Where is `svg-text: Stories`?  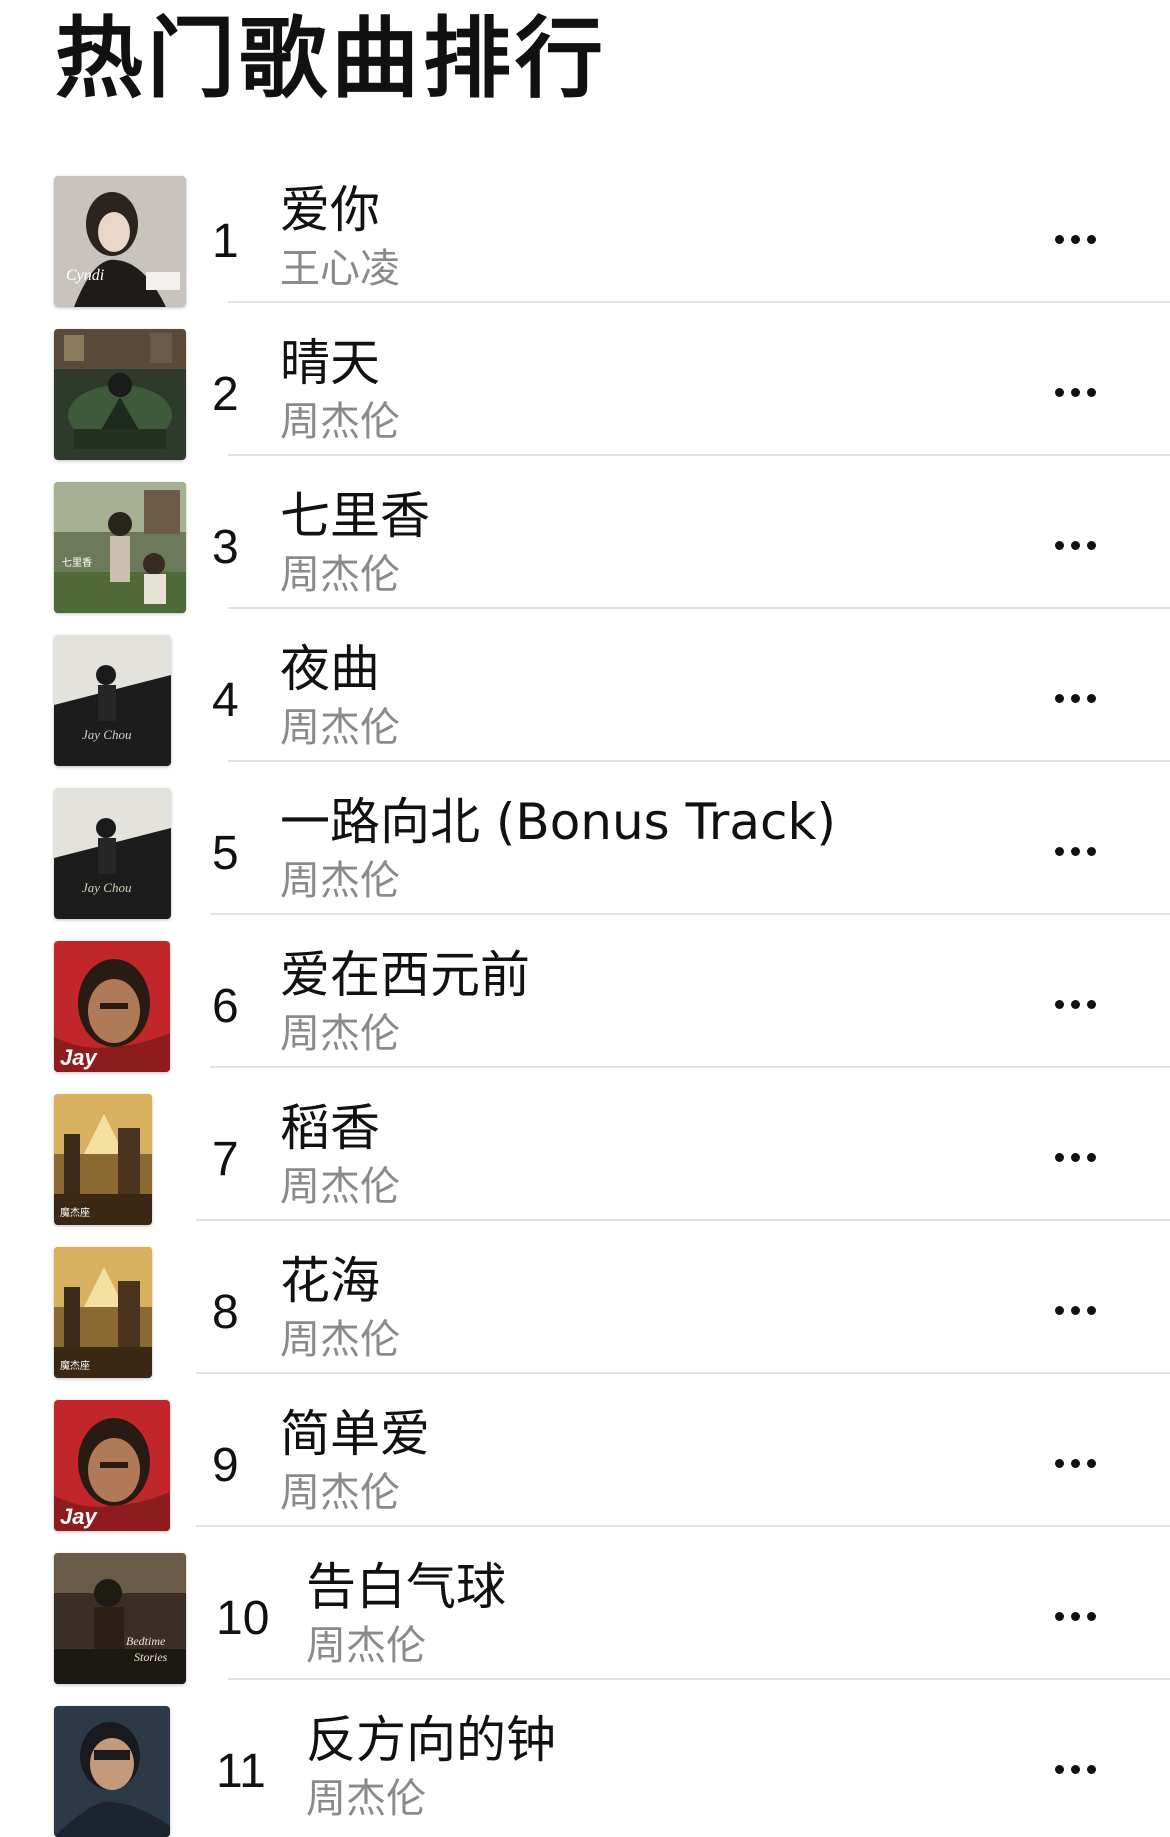
svg-text: Stories is located at coordinates (151, 1657).